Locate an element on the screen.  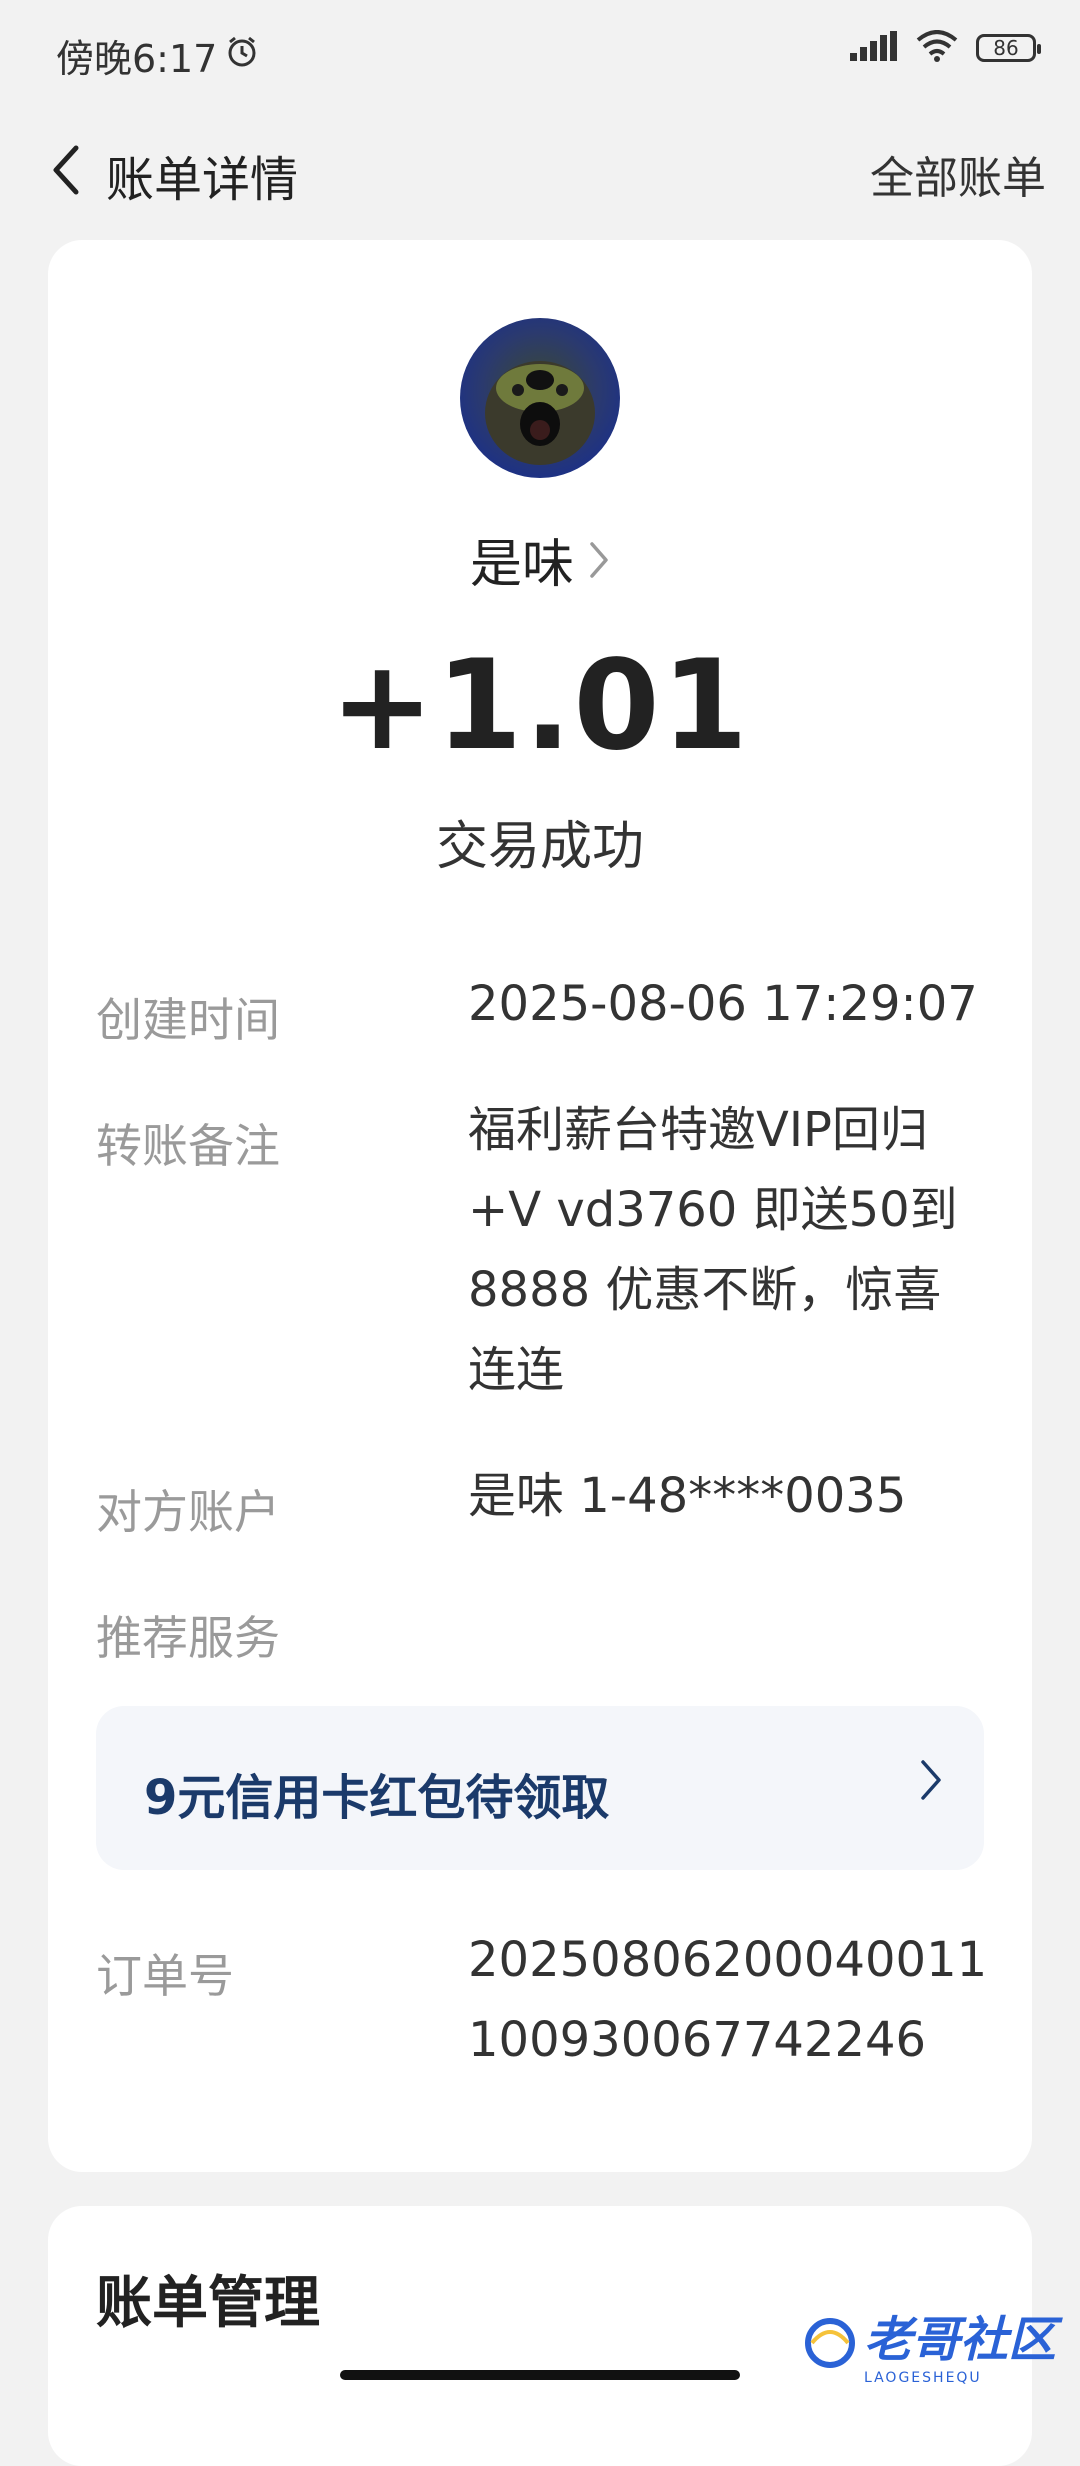
order-number-line: 100930067742246 is located at coordinates (697, 2040).